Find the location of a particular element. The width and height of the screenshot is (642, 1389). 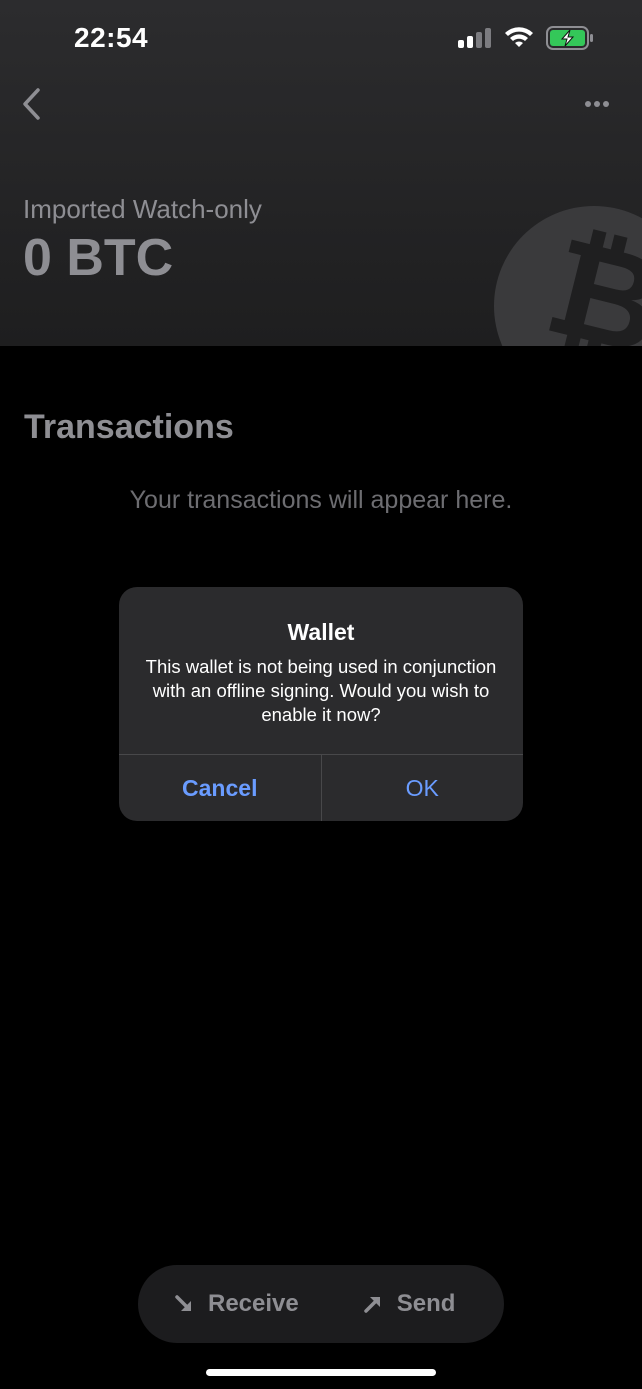

arrow-up-right-icon is located at coordinates (372, 1305).